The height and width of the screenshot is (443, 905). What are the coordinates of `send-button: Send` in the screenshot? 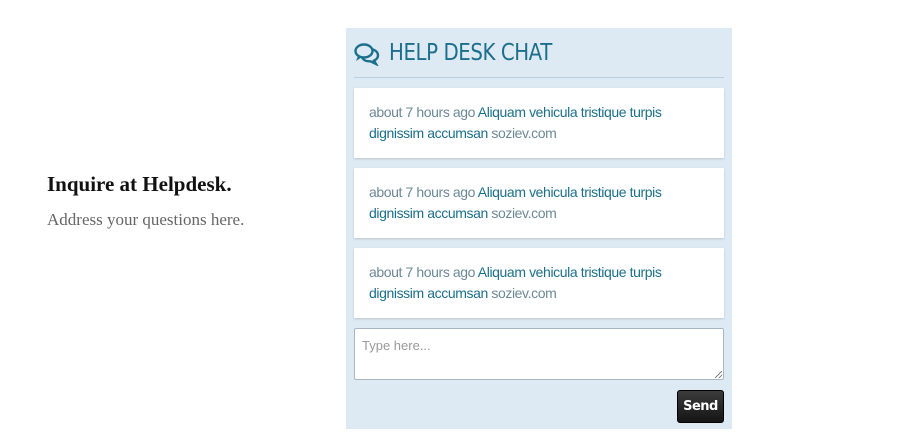 It's located at (700, 406).